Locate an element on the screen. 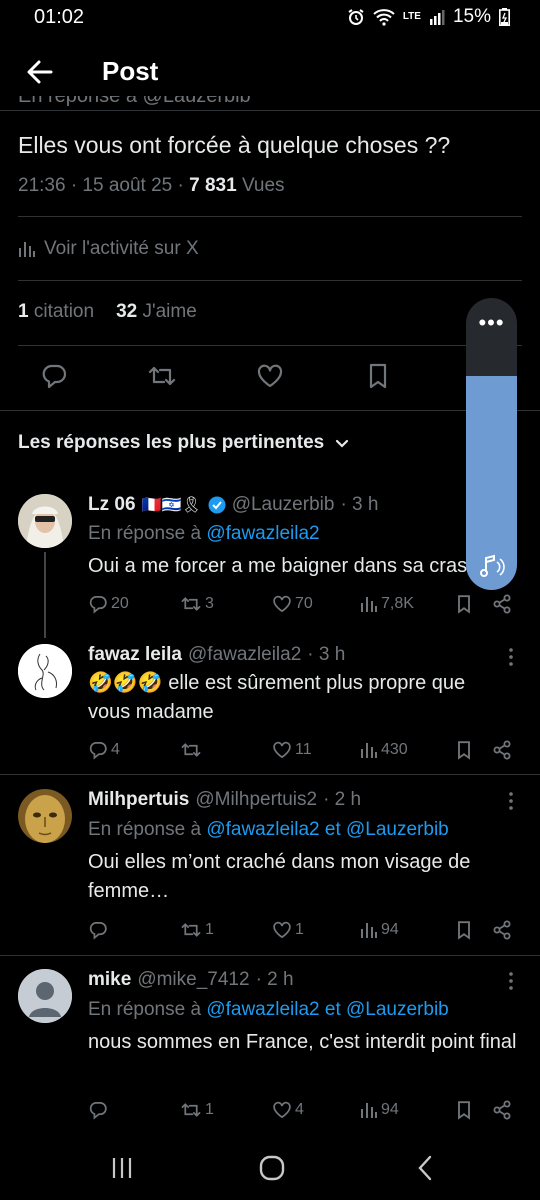 The width and height of the screenshot is (540, 1200). repost-count: 1 is located at coordinates (209, 929).